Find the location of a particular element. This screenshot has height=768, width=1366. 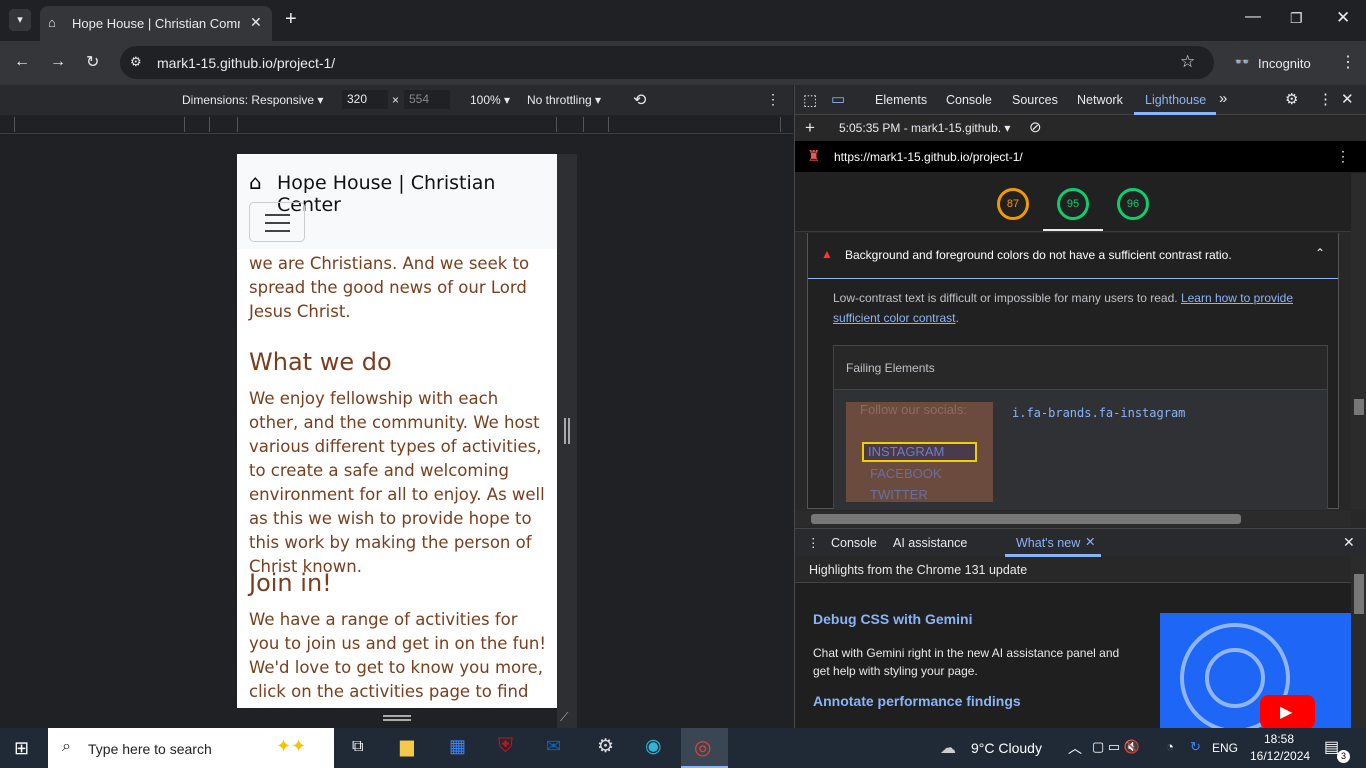

element-selector: i.fa-brands.fa-instagram is located at coordinates (1098, 413).